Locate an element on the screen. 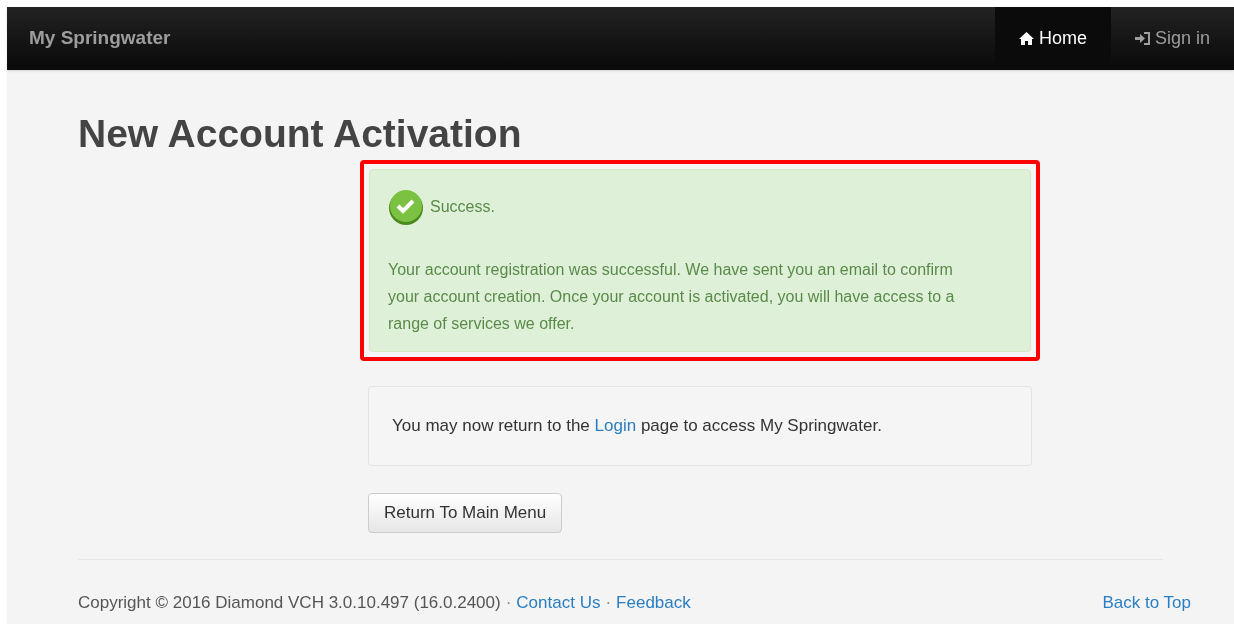 The image size is (1234, 624). login-link: Login is located at coordinates (615, 426).